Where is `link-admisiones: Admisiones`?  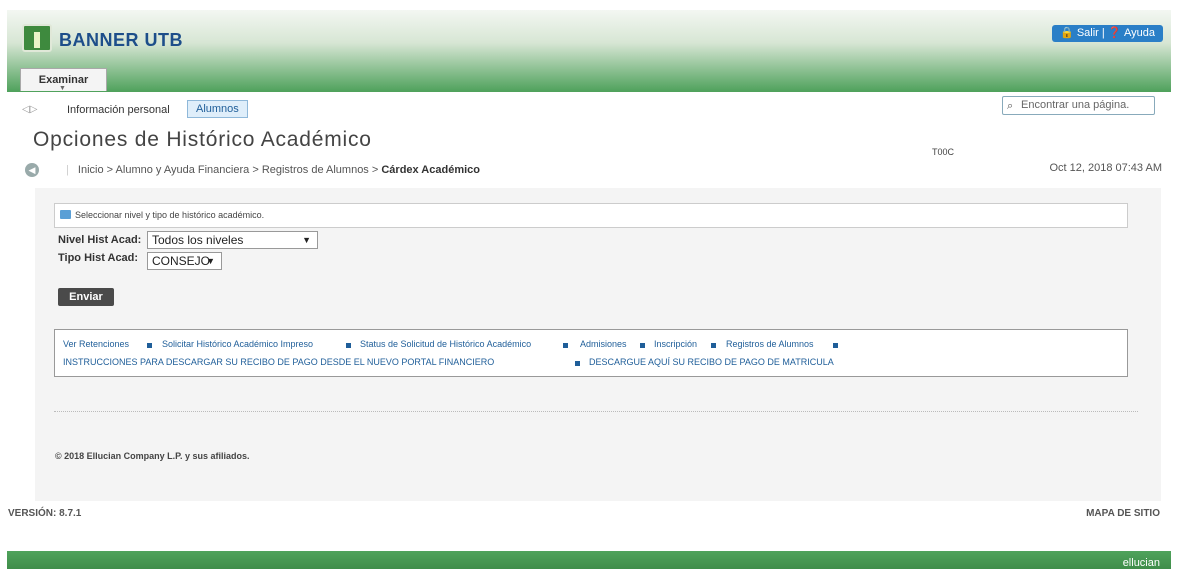 link-admisiones: Admisiones is located at coordinates (603, 344).